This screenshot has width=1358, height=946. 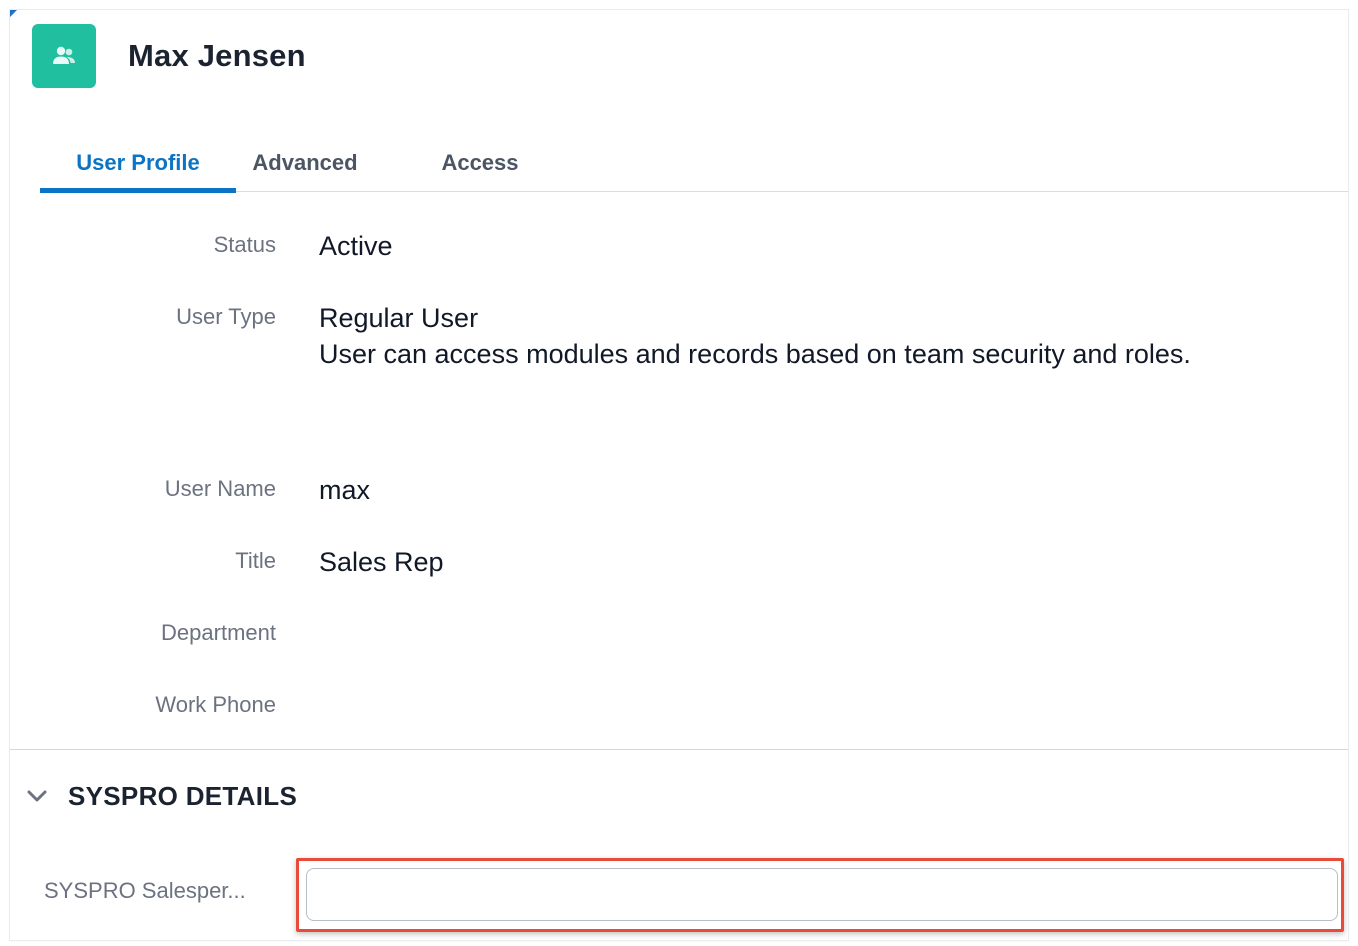 What do you see at coordinates (399, 318) in the screenshot?
I see `field-value: Regular User` at bounding box center [399, 318].